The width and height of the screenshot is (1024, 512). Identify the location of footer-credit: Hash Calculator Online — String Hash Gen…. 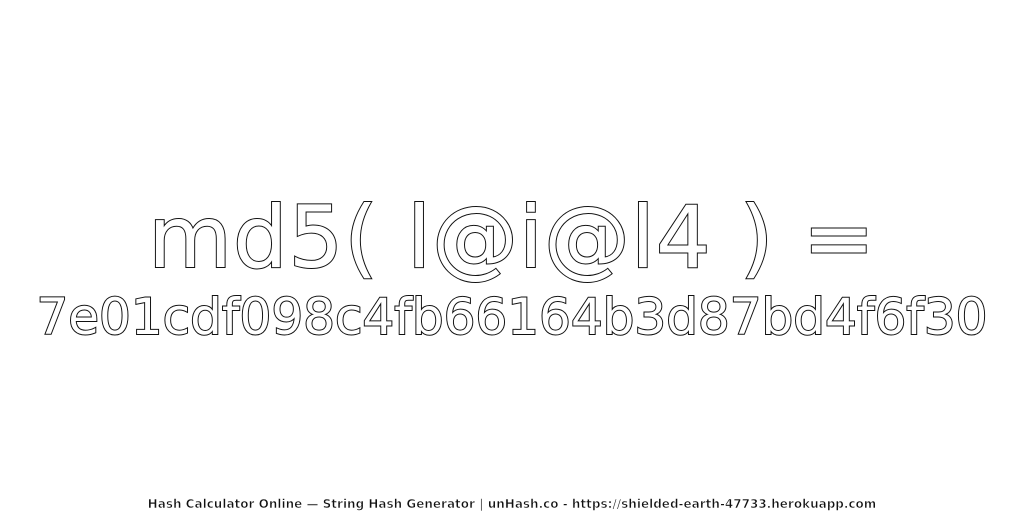
(512, 504).